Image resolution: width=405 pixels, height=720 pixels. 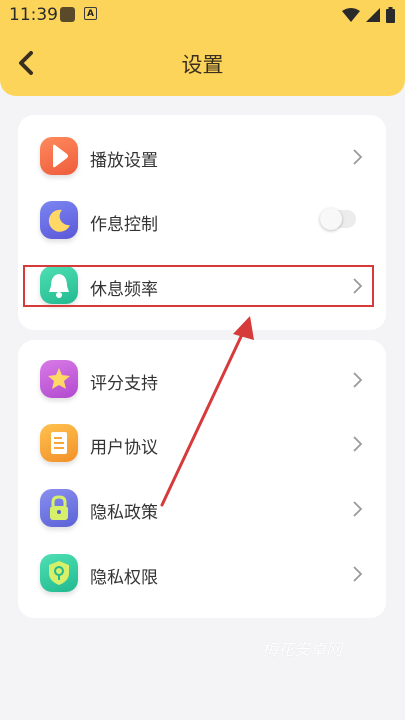 I want to click on watermark: 梅花安卓网, so click(x=302, y=649).